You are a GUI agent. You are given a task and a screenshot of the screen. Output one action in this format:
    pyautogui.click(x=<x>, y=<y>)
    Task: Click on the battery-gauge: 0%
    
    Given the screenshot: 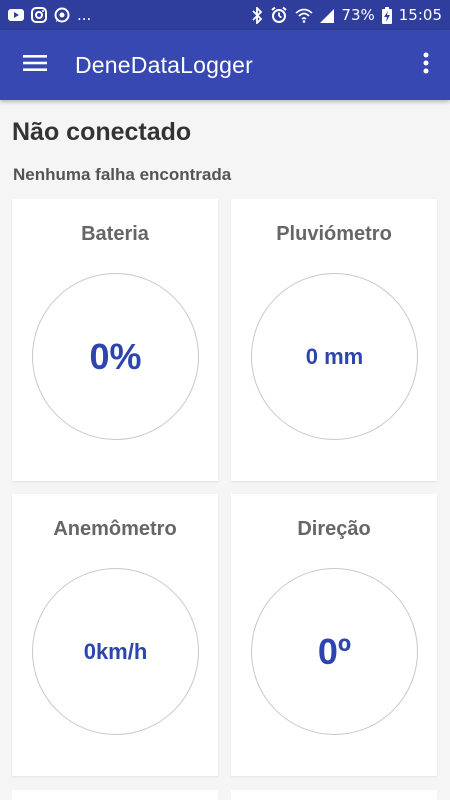 What is the action you would take?
    pyautogui.click(x=115, y=356)
    